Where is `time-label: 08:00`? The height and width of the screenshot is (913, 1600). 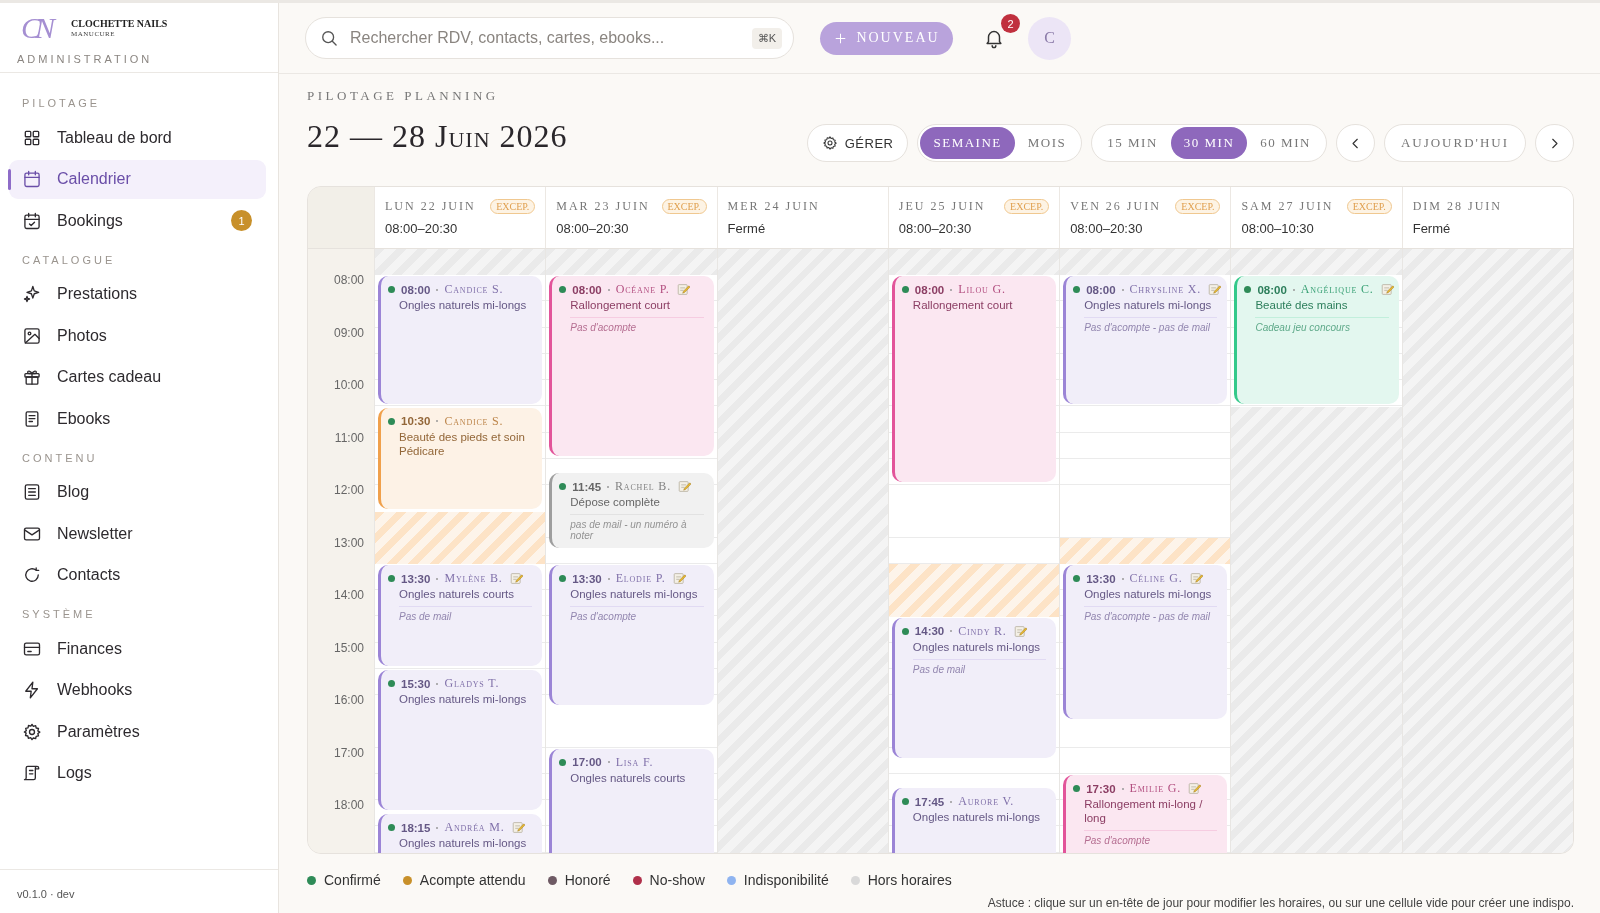
time-label: 08:00 is located at coordinates (348, 280).